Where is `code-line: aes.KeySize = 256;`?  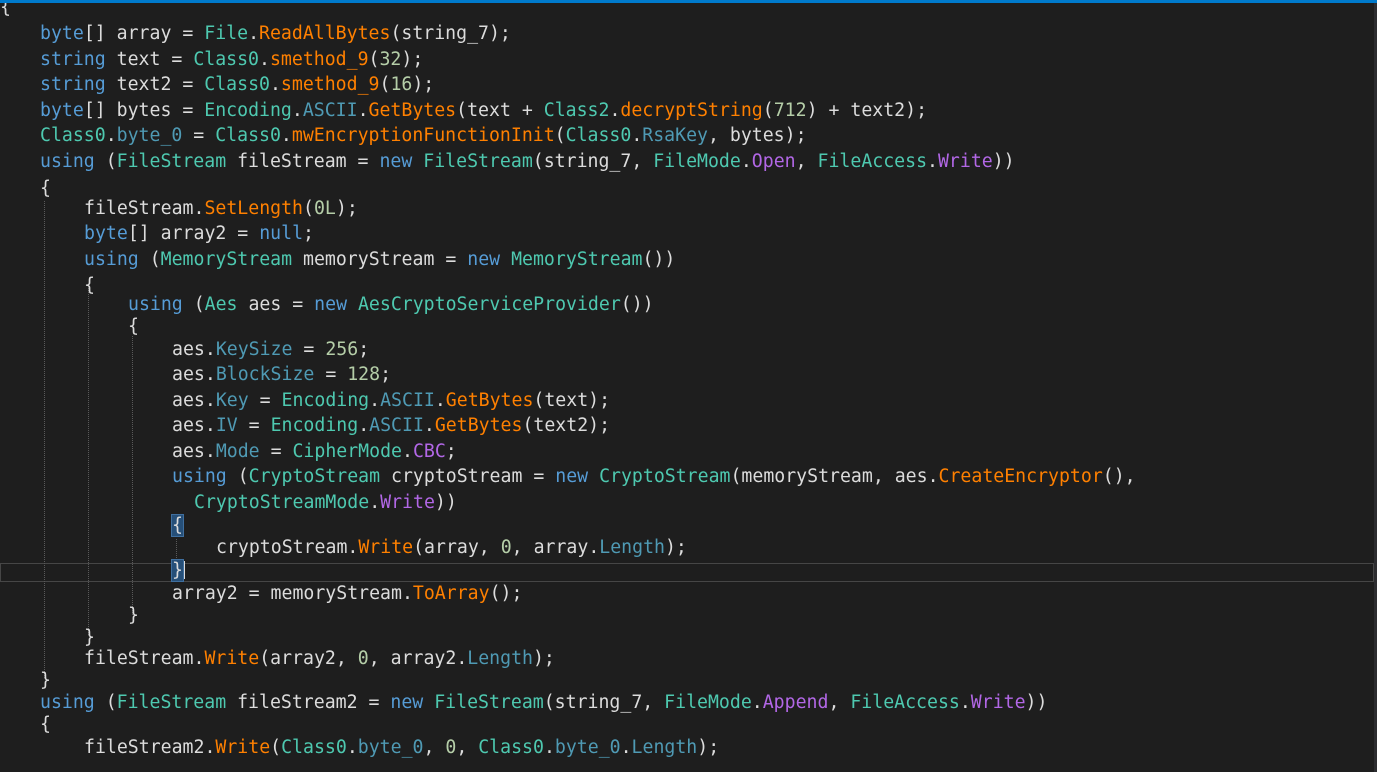
code-line: aes.KeySize = 256; is located at coordinates (270, 350).